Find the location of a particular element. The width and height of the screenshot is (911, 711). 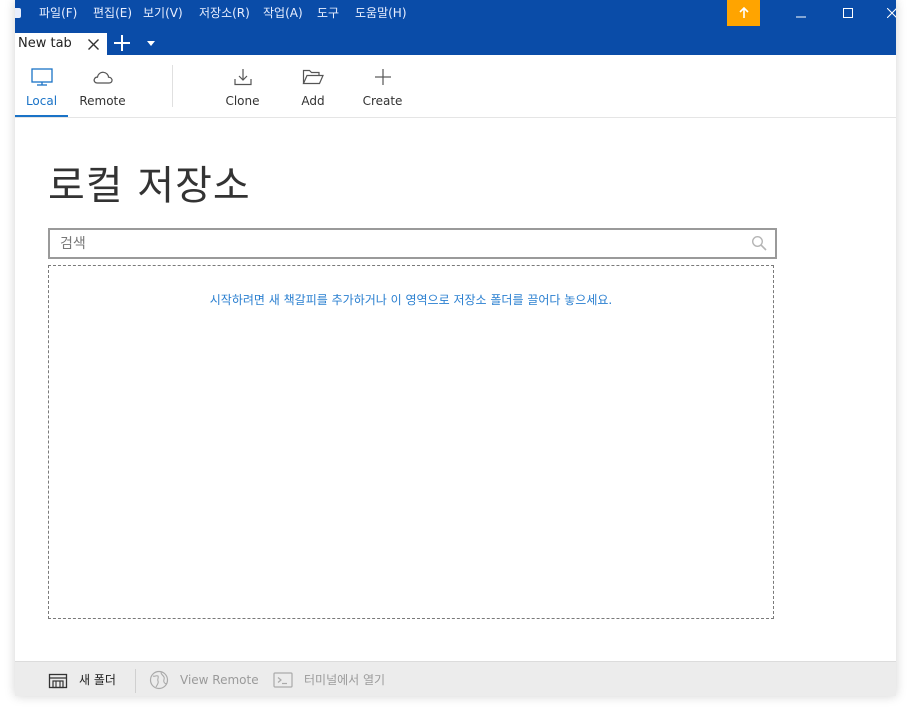

monitor-icon is located at coordinates (41, 77).